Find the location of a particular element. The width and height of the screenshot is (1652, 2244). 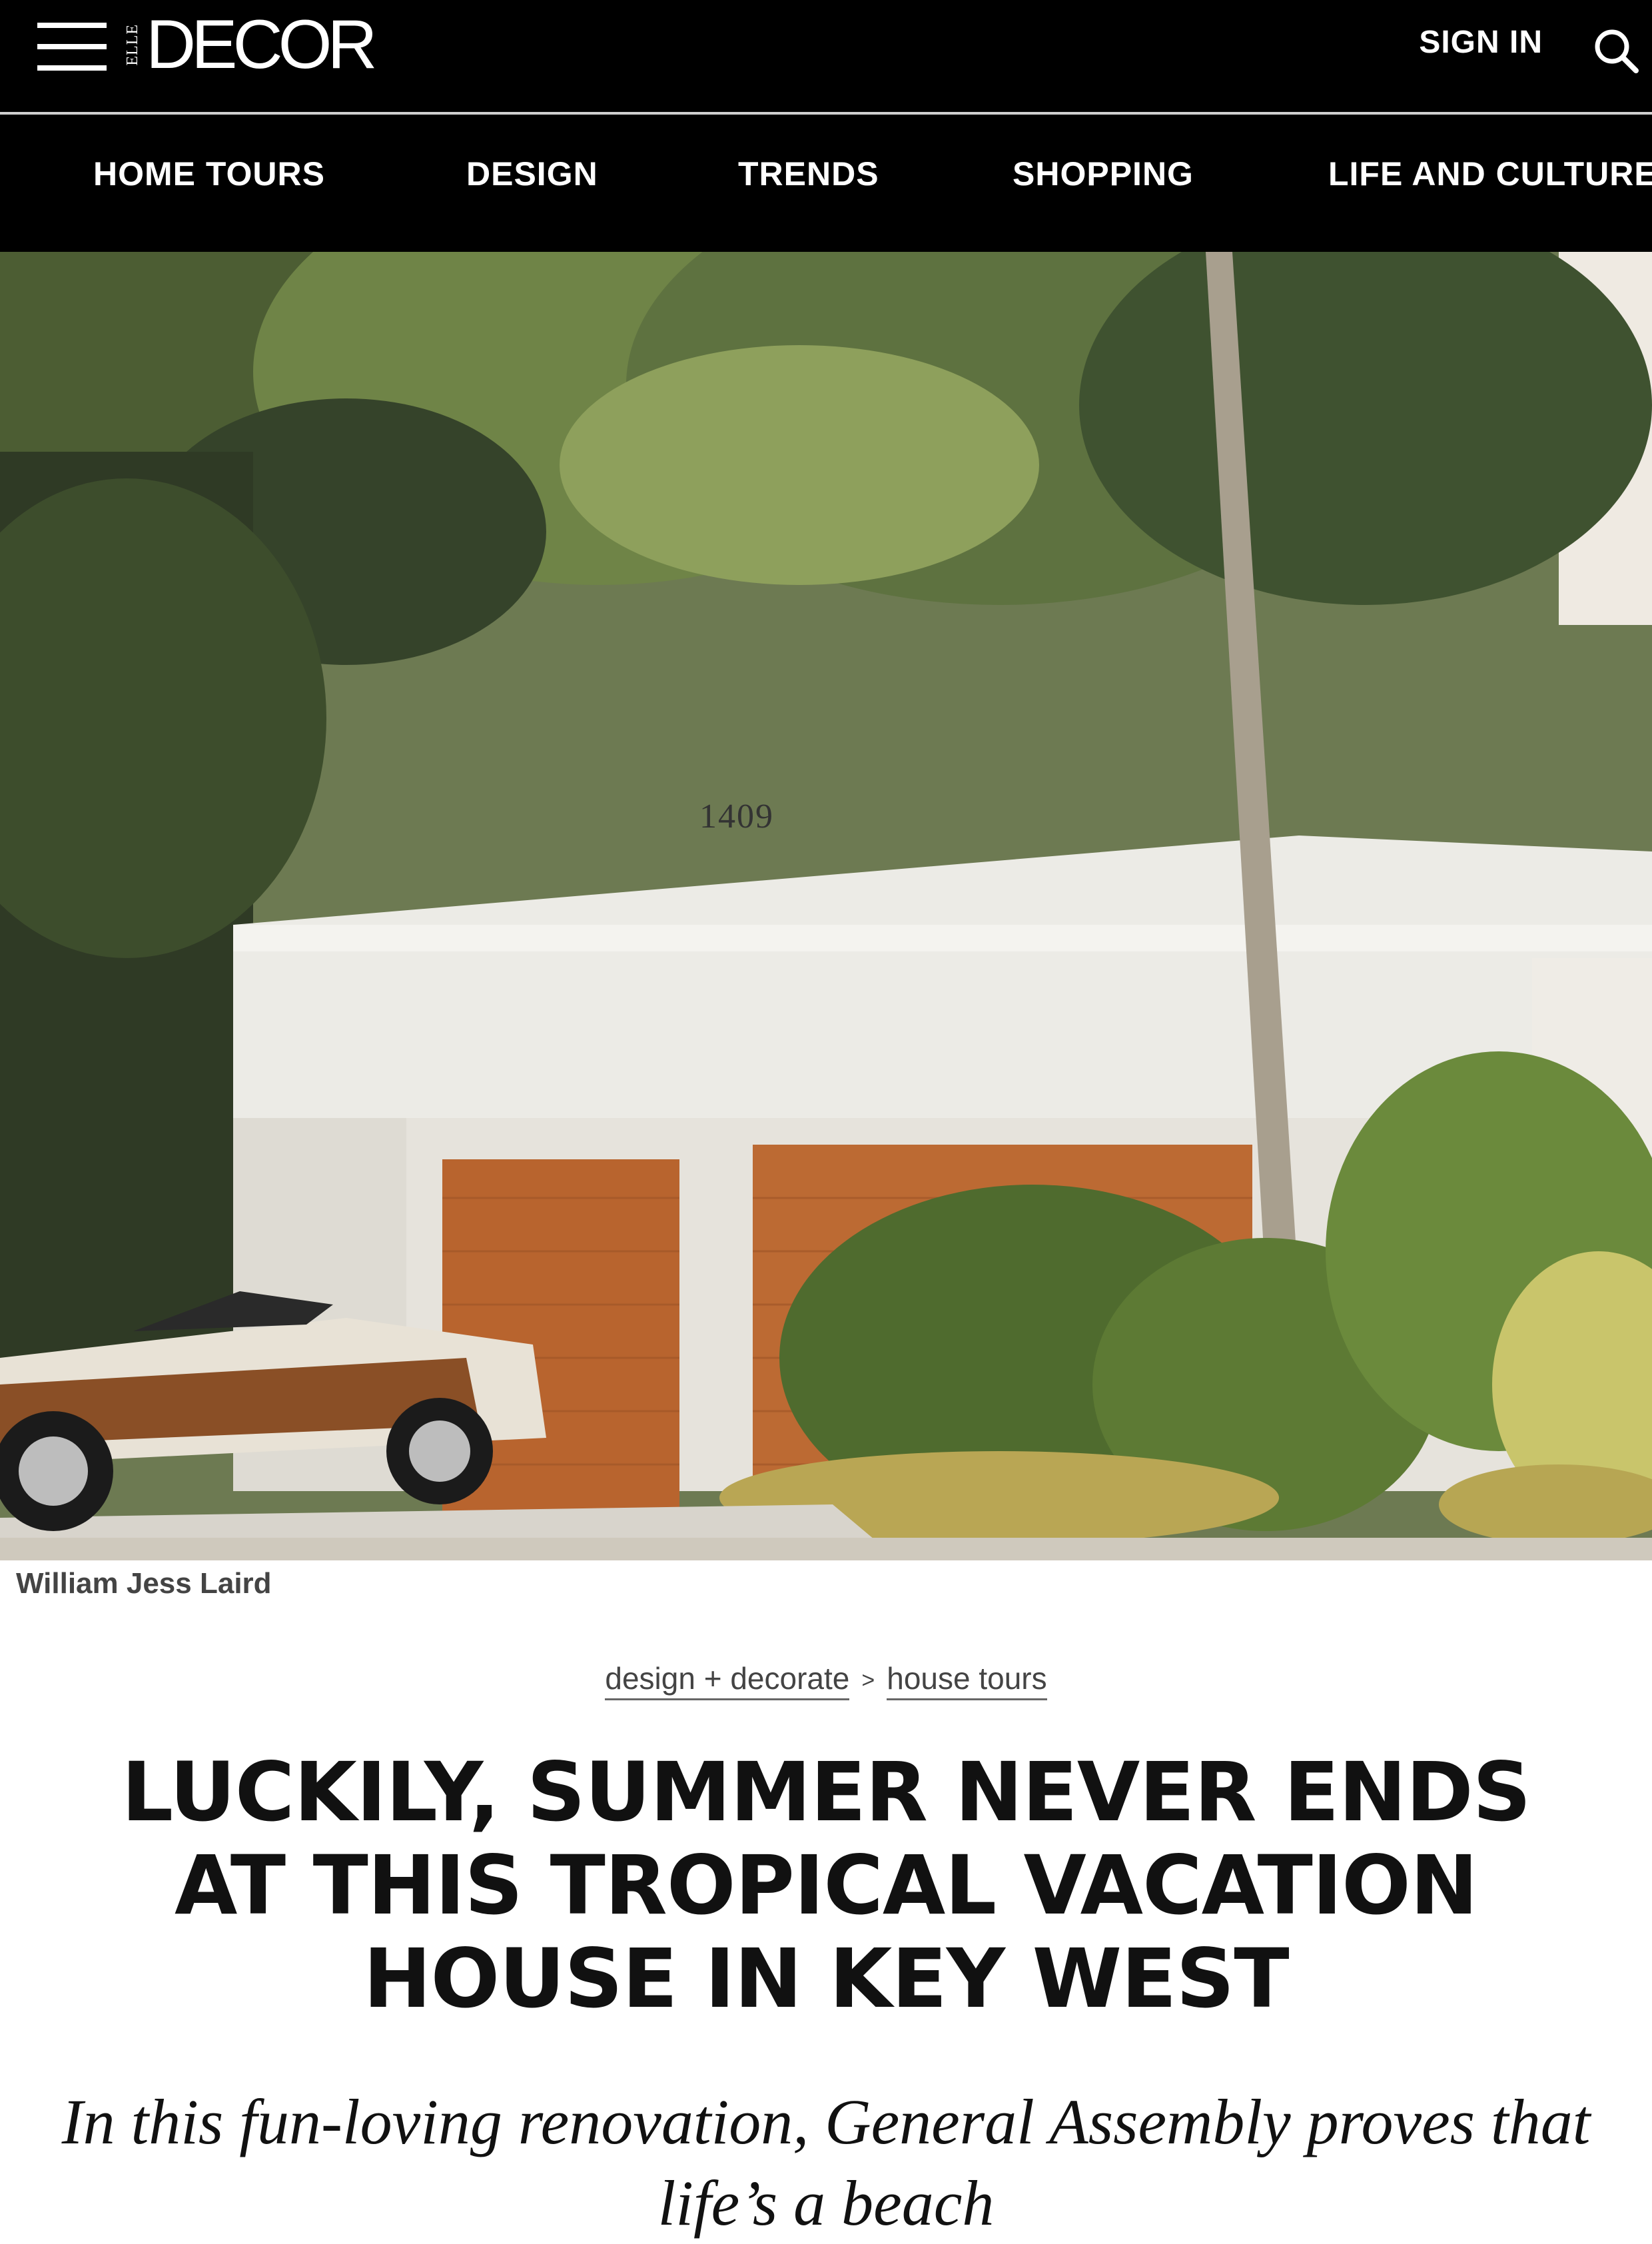

nav-shopping: SHOPPING is located at coordinates (1103, 174).